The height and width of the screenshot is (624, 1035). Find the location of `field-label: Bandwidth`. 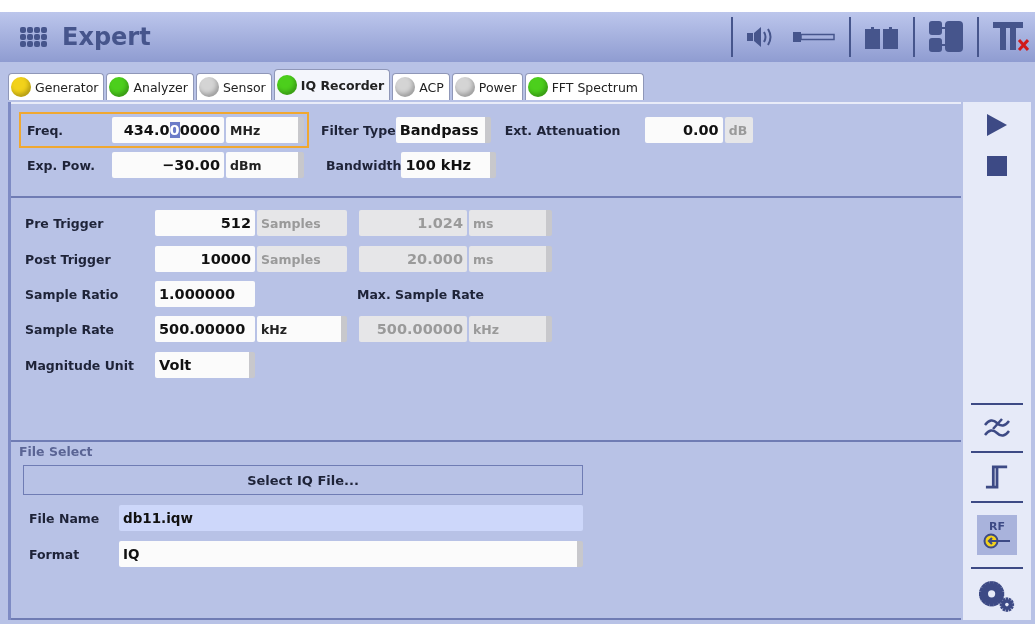

field-label: Bandwidth is located at coordinates (364, 165).